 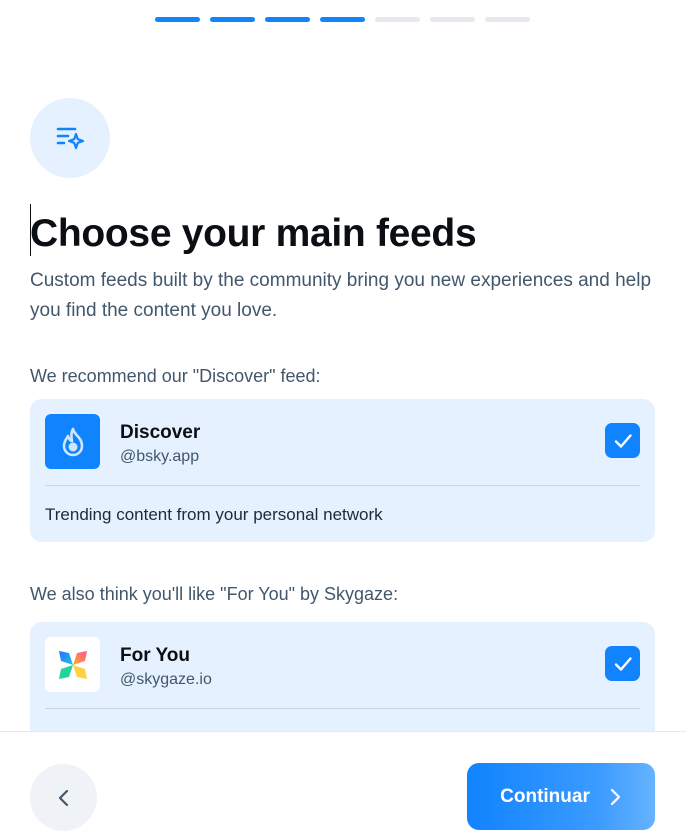 I want to click on feed-handle: @bsky.app, so click(x=160, y=456).